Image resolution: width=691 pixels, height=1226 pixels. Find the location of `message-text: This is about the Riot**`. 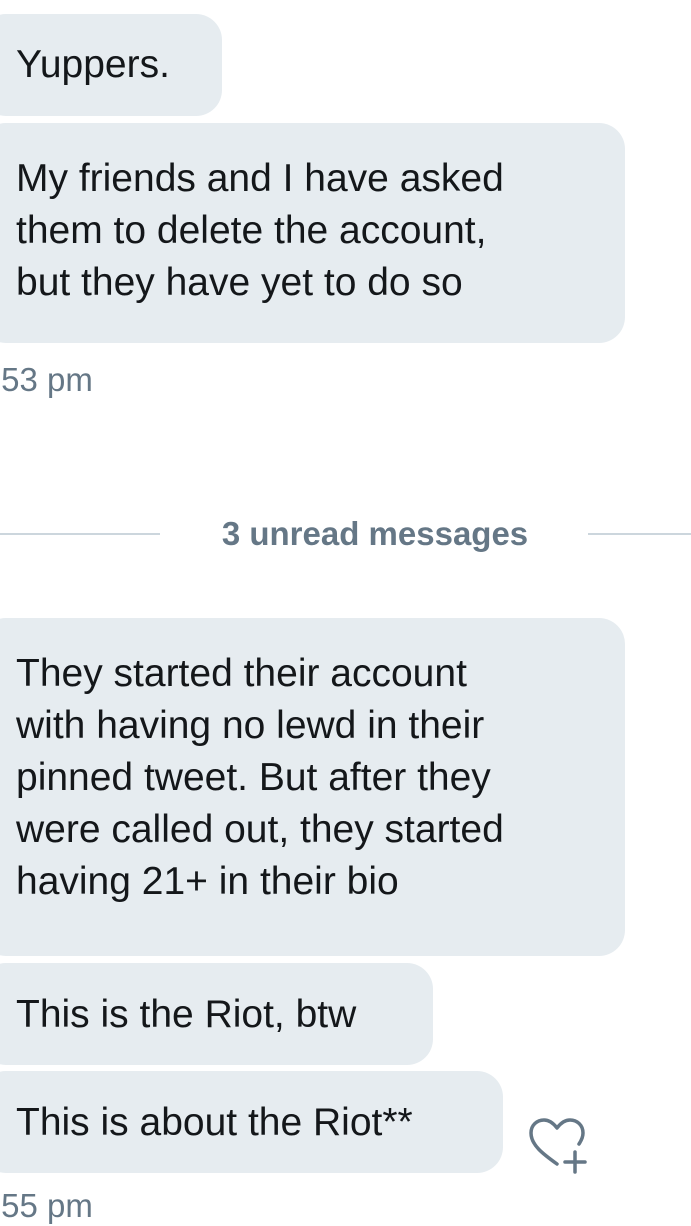

message-text: This is about the Riot** is located at coordinates (214, 1122).